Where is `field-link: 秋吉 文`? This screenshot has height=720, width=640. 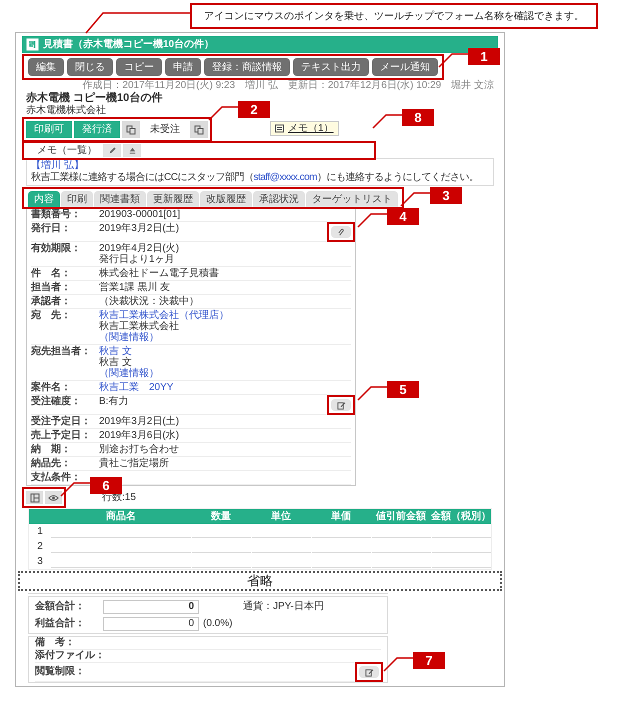 field-link: 秋吉 文 is located at coordinates (115, 351).